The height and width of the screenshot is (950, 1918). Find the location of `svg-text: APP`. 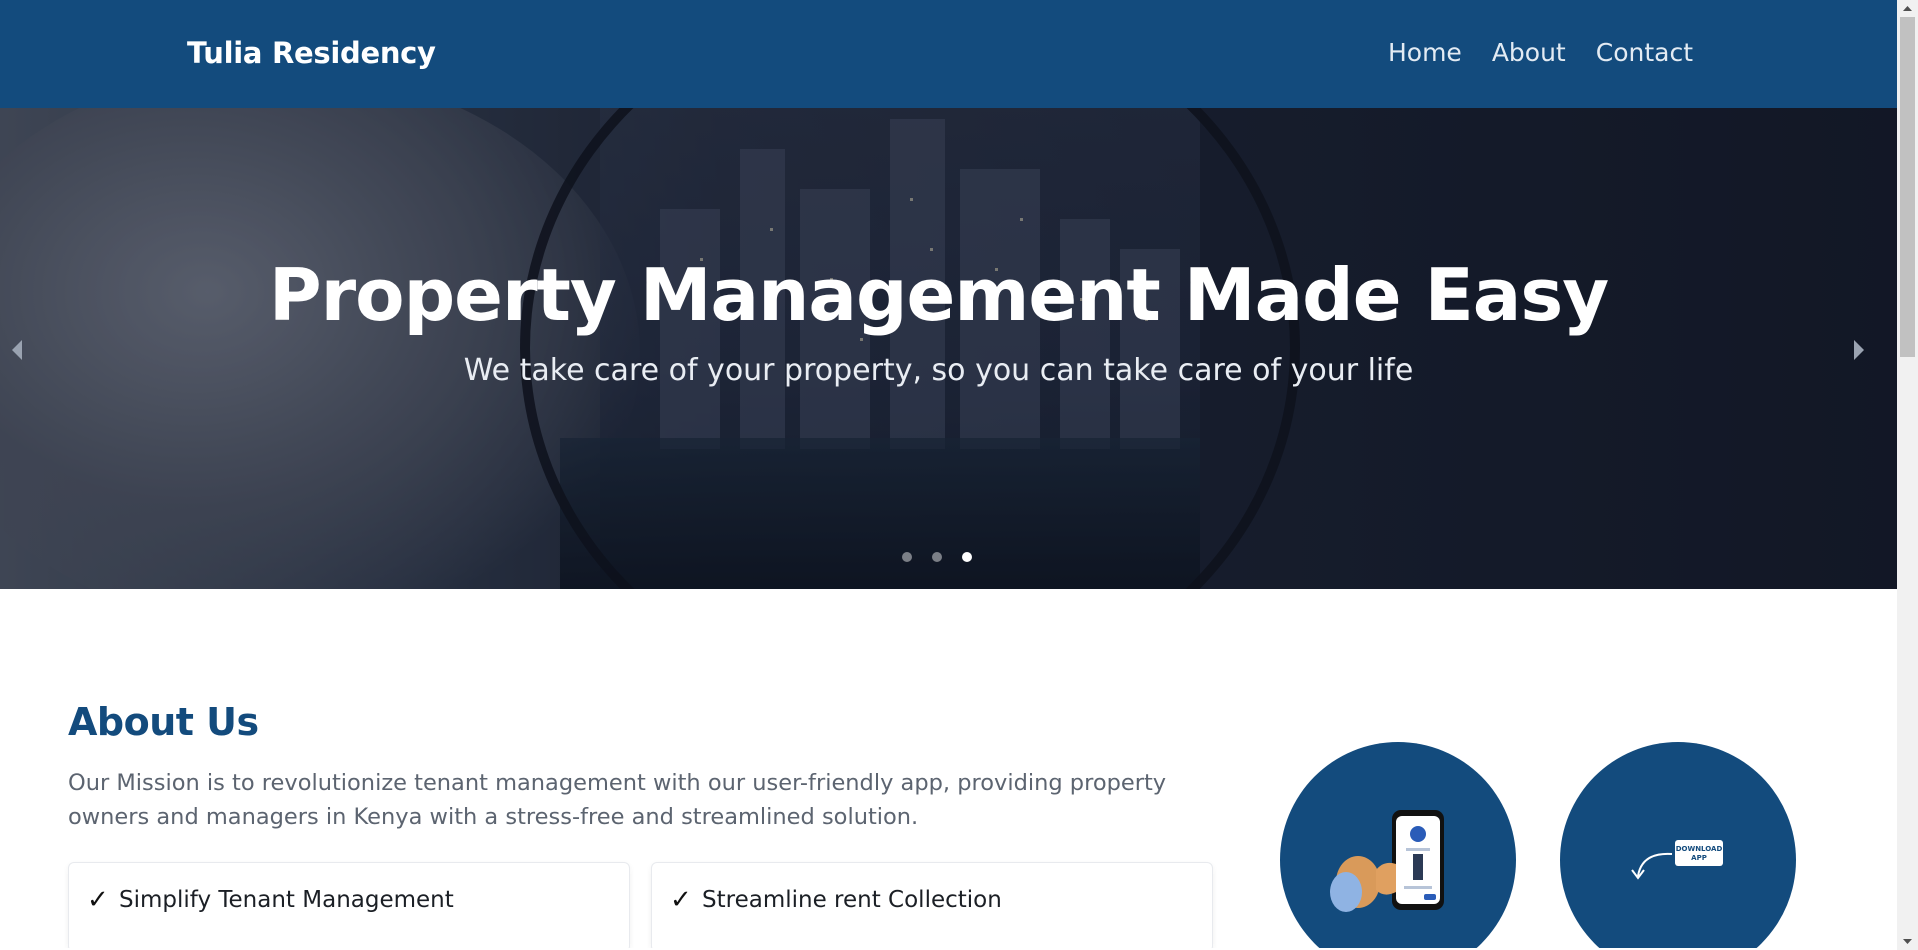

svg-text: APP is located at coordinates (1699, 858).